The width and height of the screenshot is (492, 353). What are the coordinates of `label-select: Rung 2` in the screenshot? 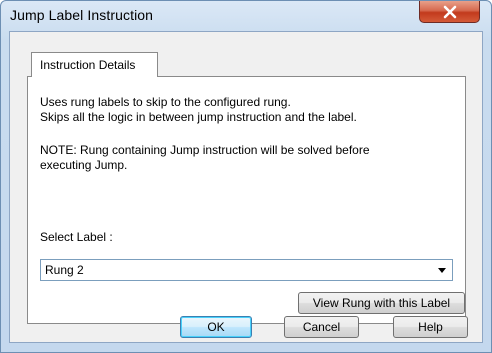 It's located at (246, 270).